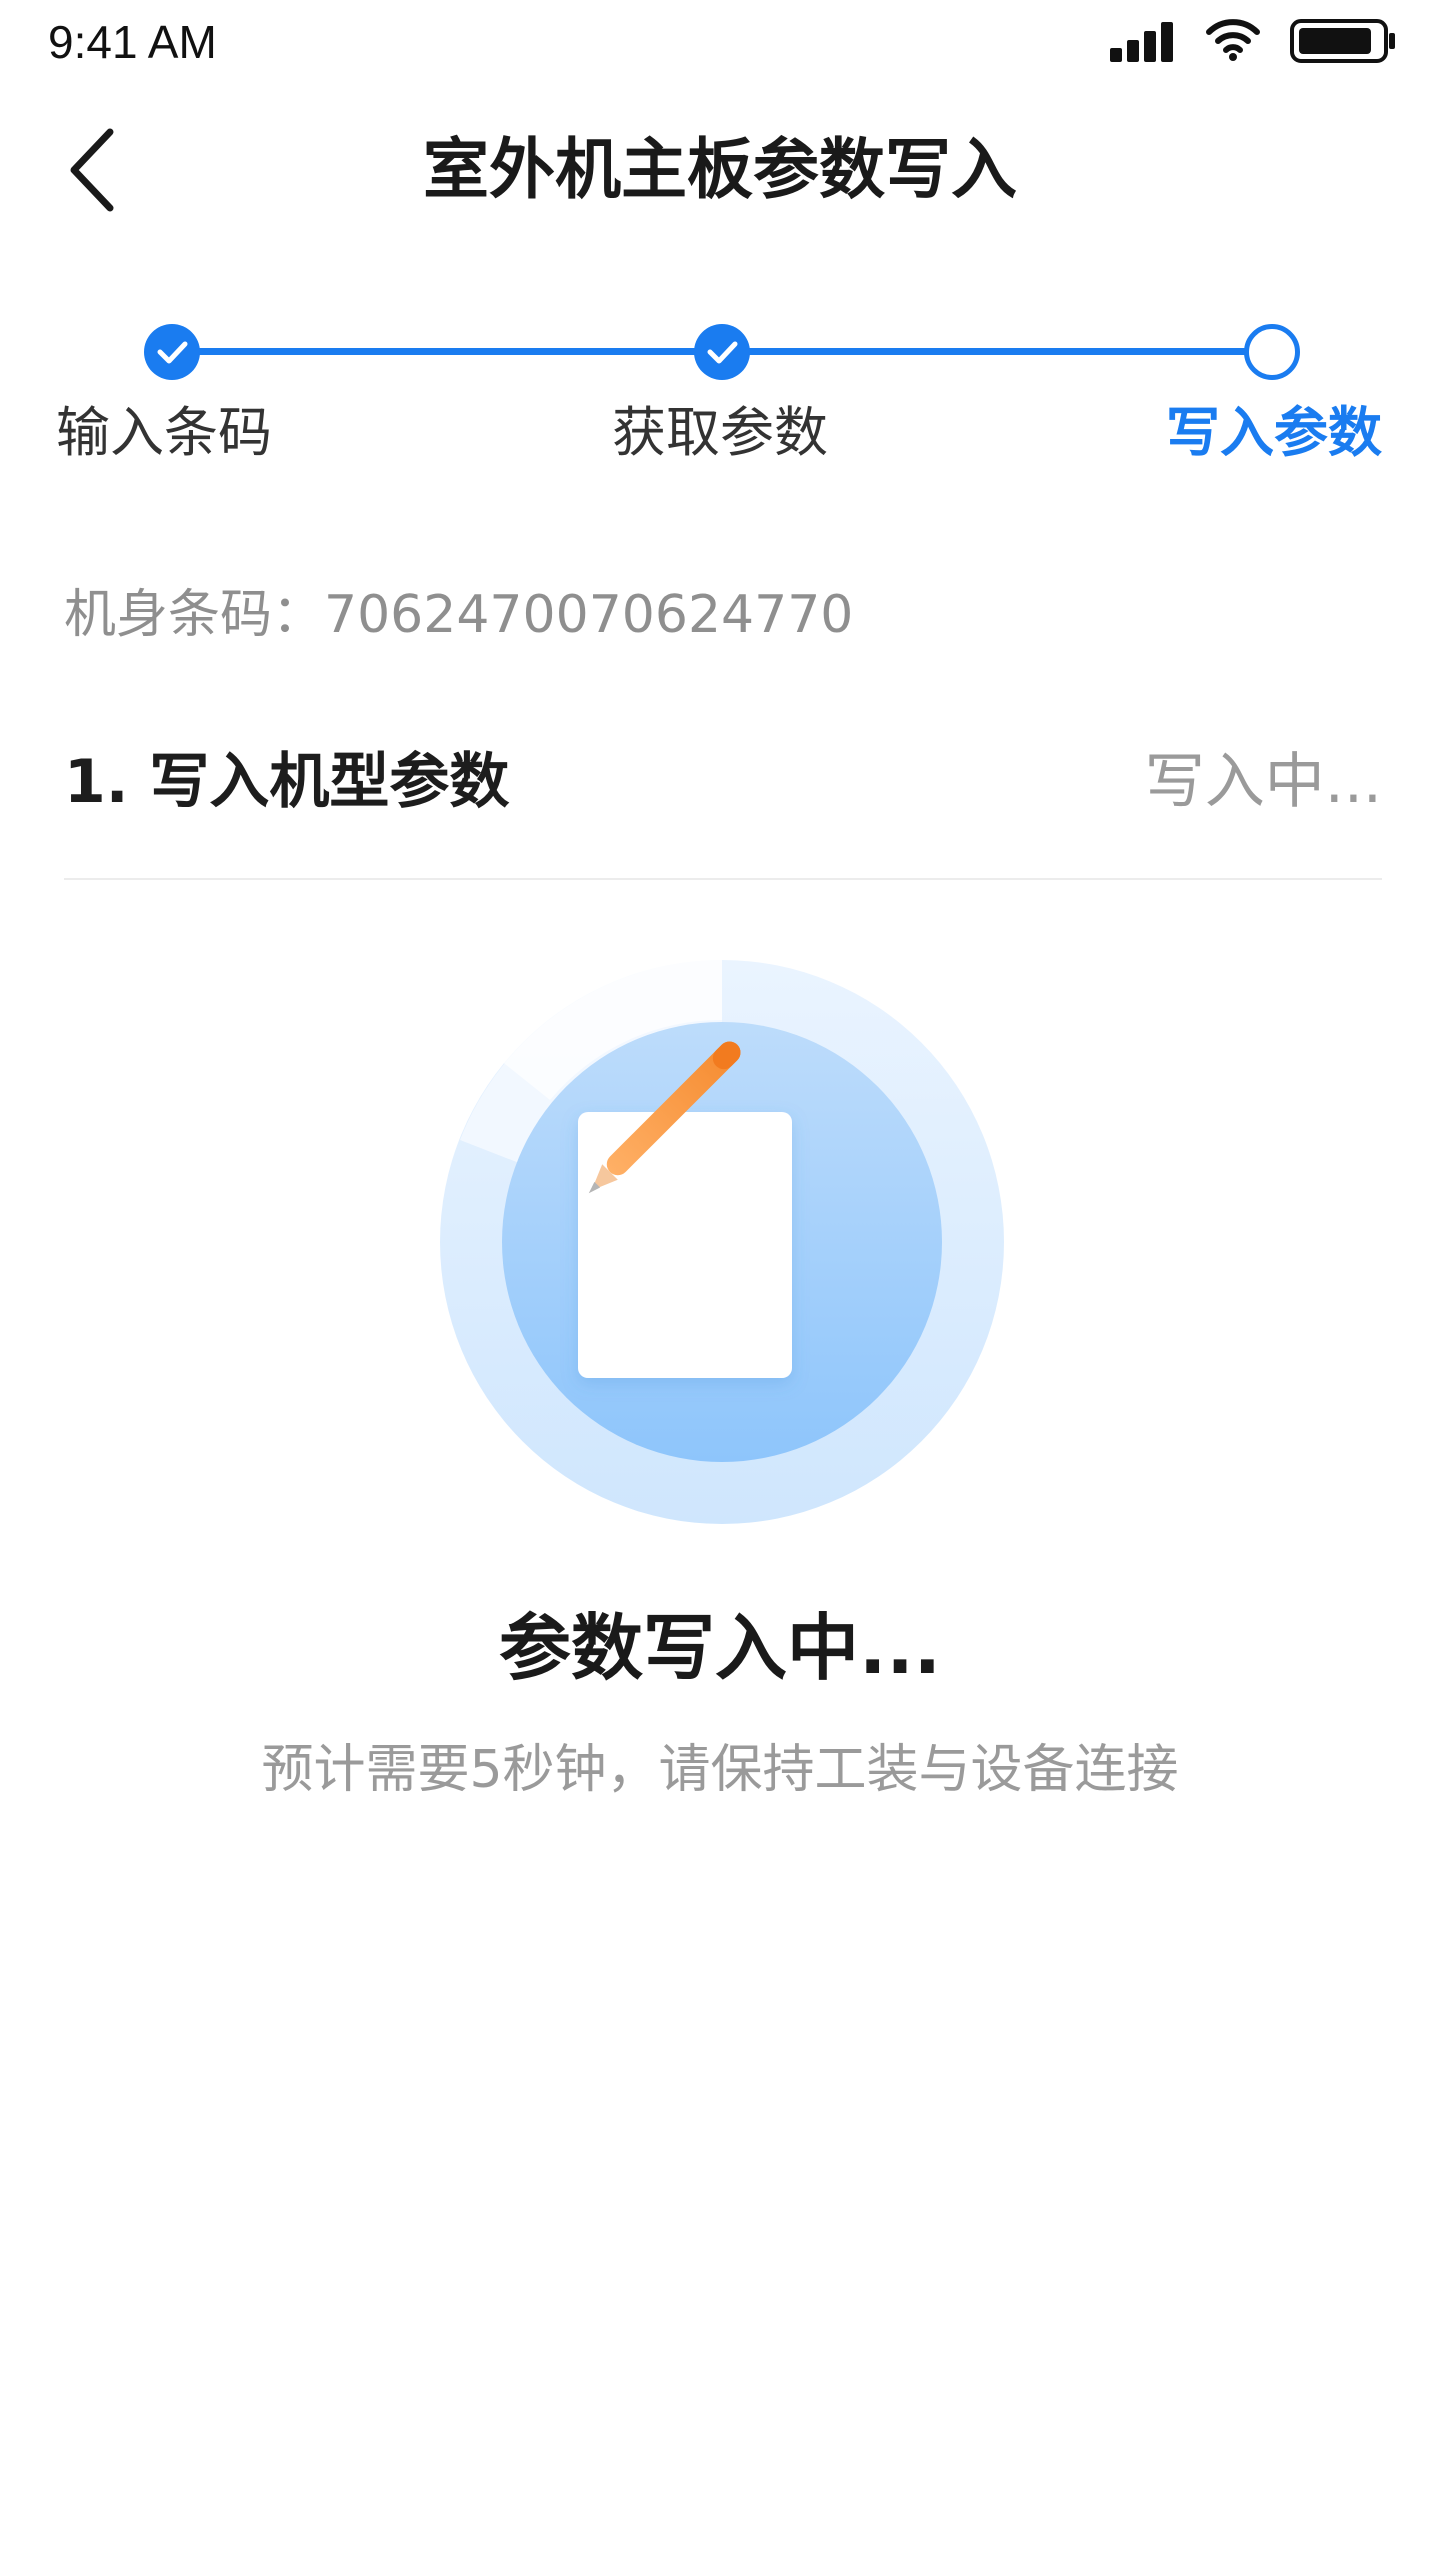 The width and height of the screenshot is (1440, 2560). What do you see at coordinates (589, 615) in the screenshot?
I see `barcode-value: 7062470070624770` at bounding box center [589, 615].